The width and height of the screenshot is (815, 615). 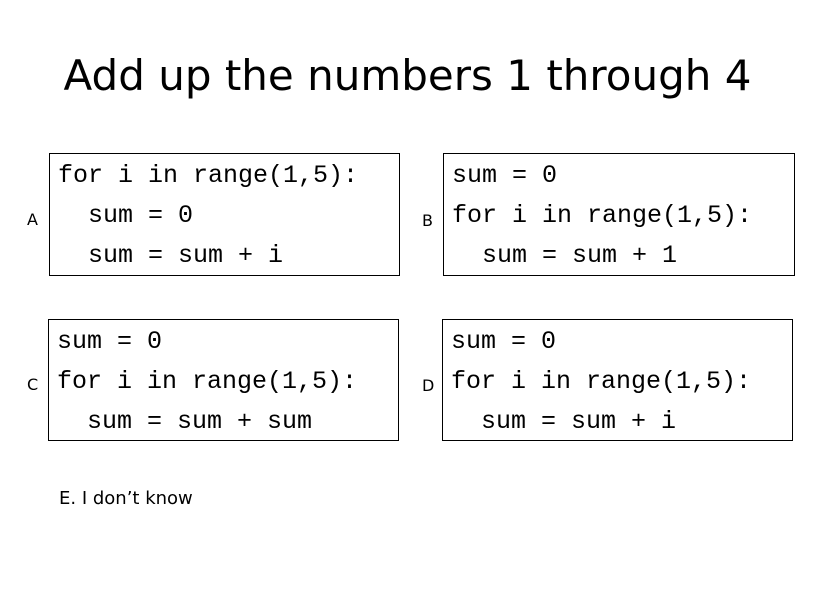 What do you see at coordinates (200, 421) in the screenshot?
I see `code-line: sum = sum + sum` at bounding box center [200, 421].